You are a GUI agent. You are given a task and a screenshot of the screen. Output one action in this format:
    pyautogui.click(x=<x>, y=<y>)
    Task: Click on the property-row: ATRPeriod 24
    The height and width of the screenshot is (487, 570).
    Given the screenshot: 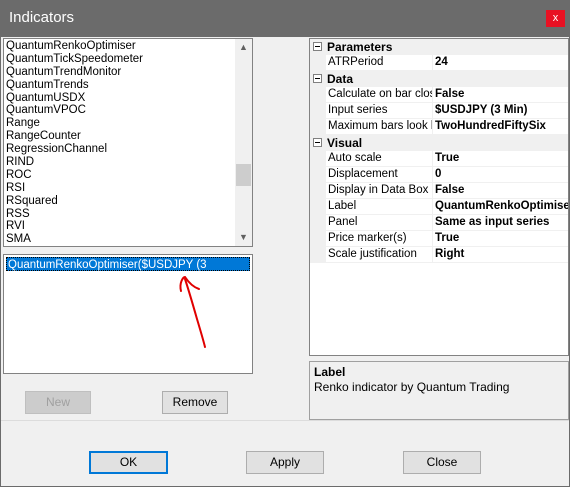 What is the action you would take?
    pyautogui.click(x=439, y=63)
    